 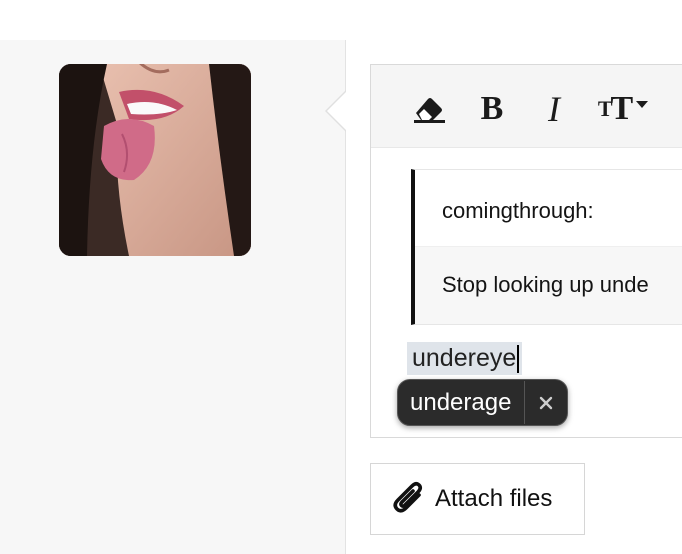 What do you see at coordinates (408, 497) in the screenshot?
I see `paperclip-icon` at bounding box center [408, 497].